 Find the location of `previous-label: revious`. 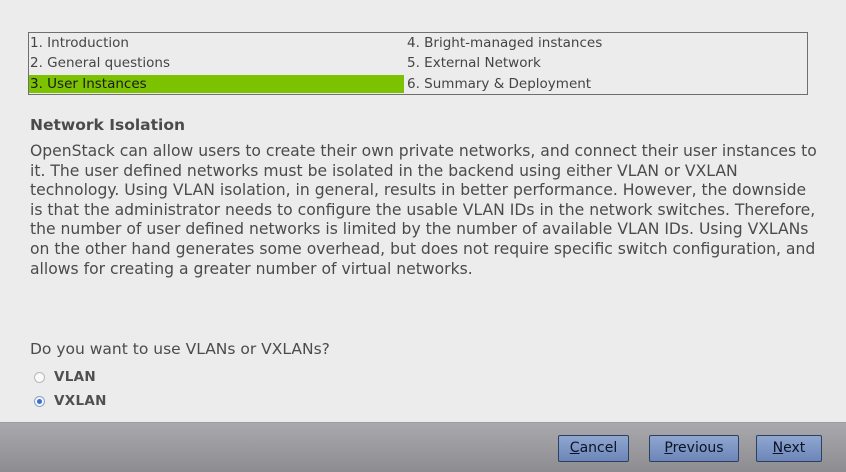

previous-label: revious is located at coordinates (698, 448).